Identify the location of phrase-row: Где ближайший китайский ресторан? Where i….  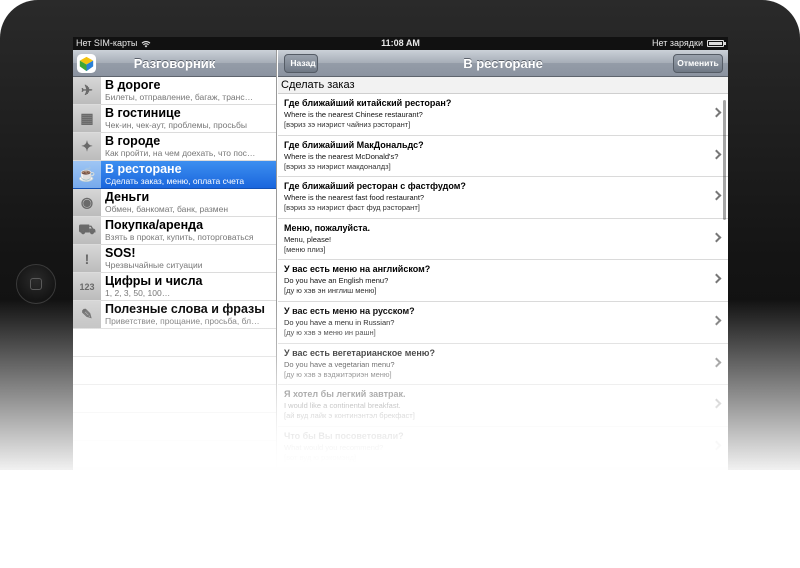
(503, 115).